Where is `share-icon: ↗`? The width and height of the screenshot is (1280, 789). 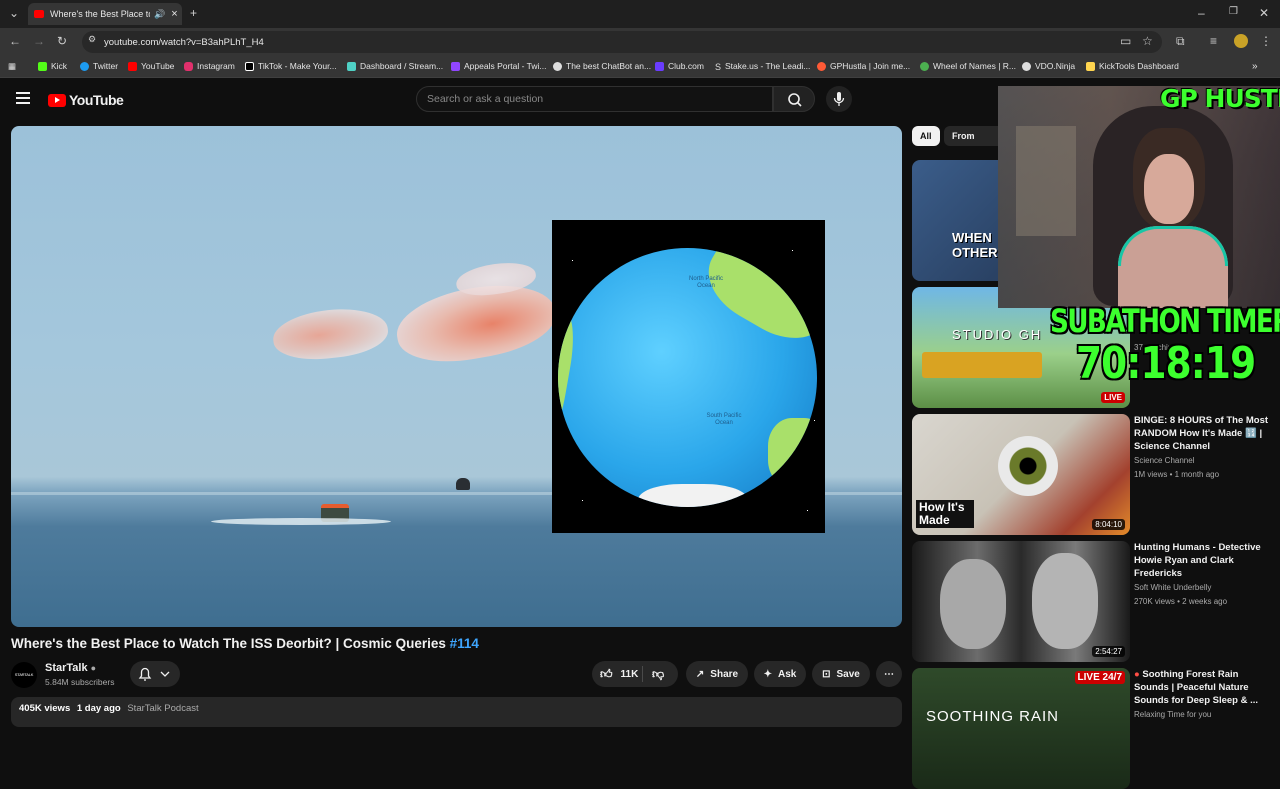
share-icon: ↗ is located at coordinates (700, 674).